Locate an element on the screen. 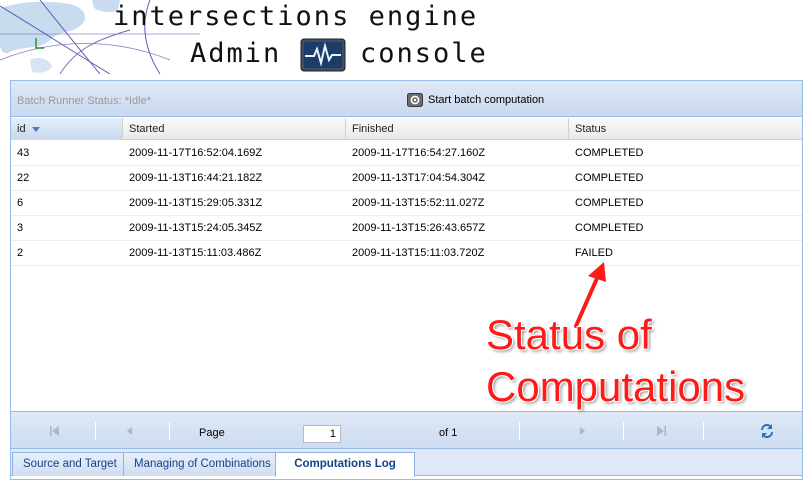  cell-id: 6 is located at coordinates (20, 203).